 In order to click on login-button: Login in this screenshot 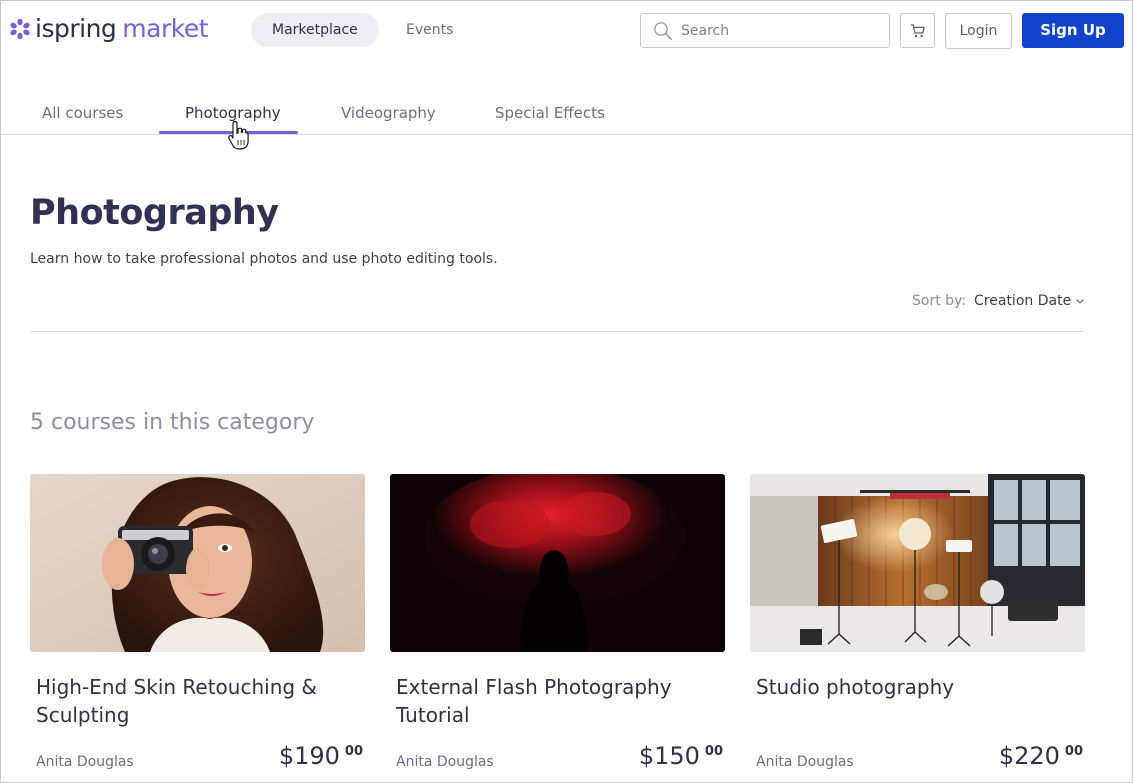, I will do `click(978, 31)`.